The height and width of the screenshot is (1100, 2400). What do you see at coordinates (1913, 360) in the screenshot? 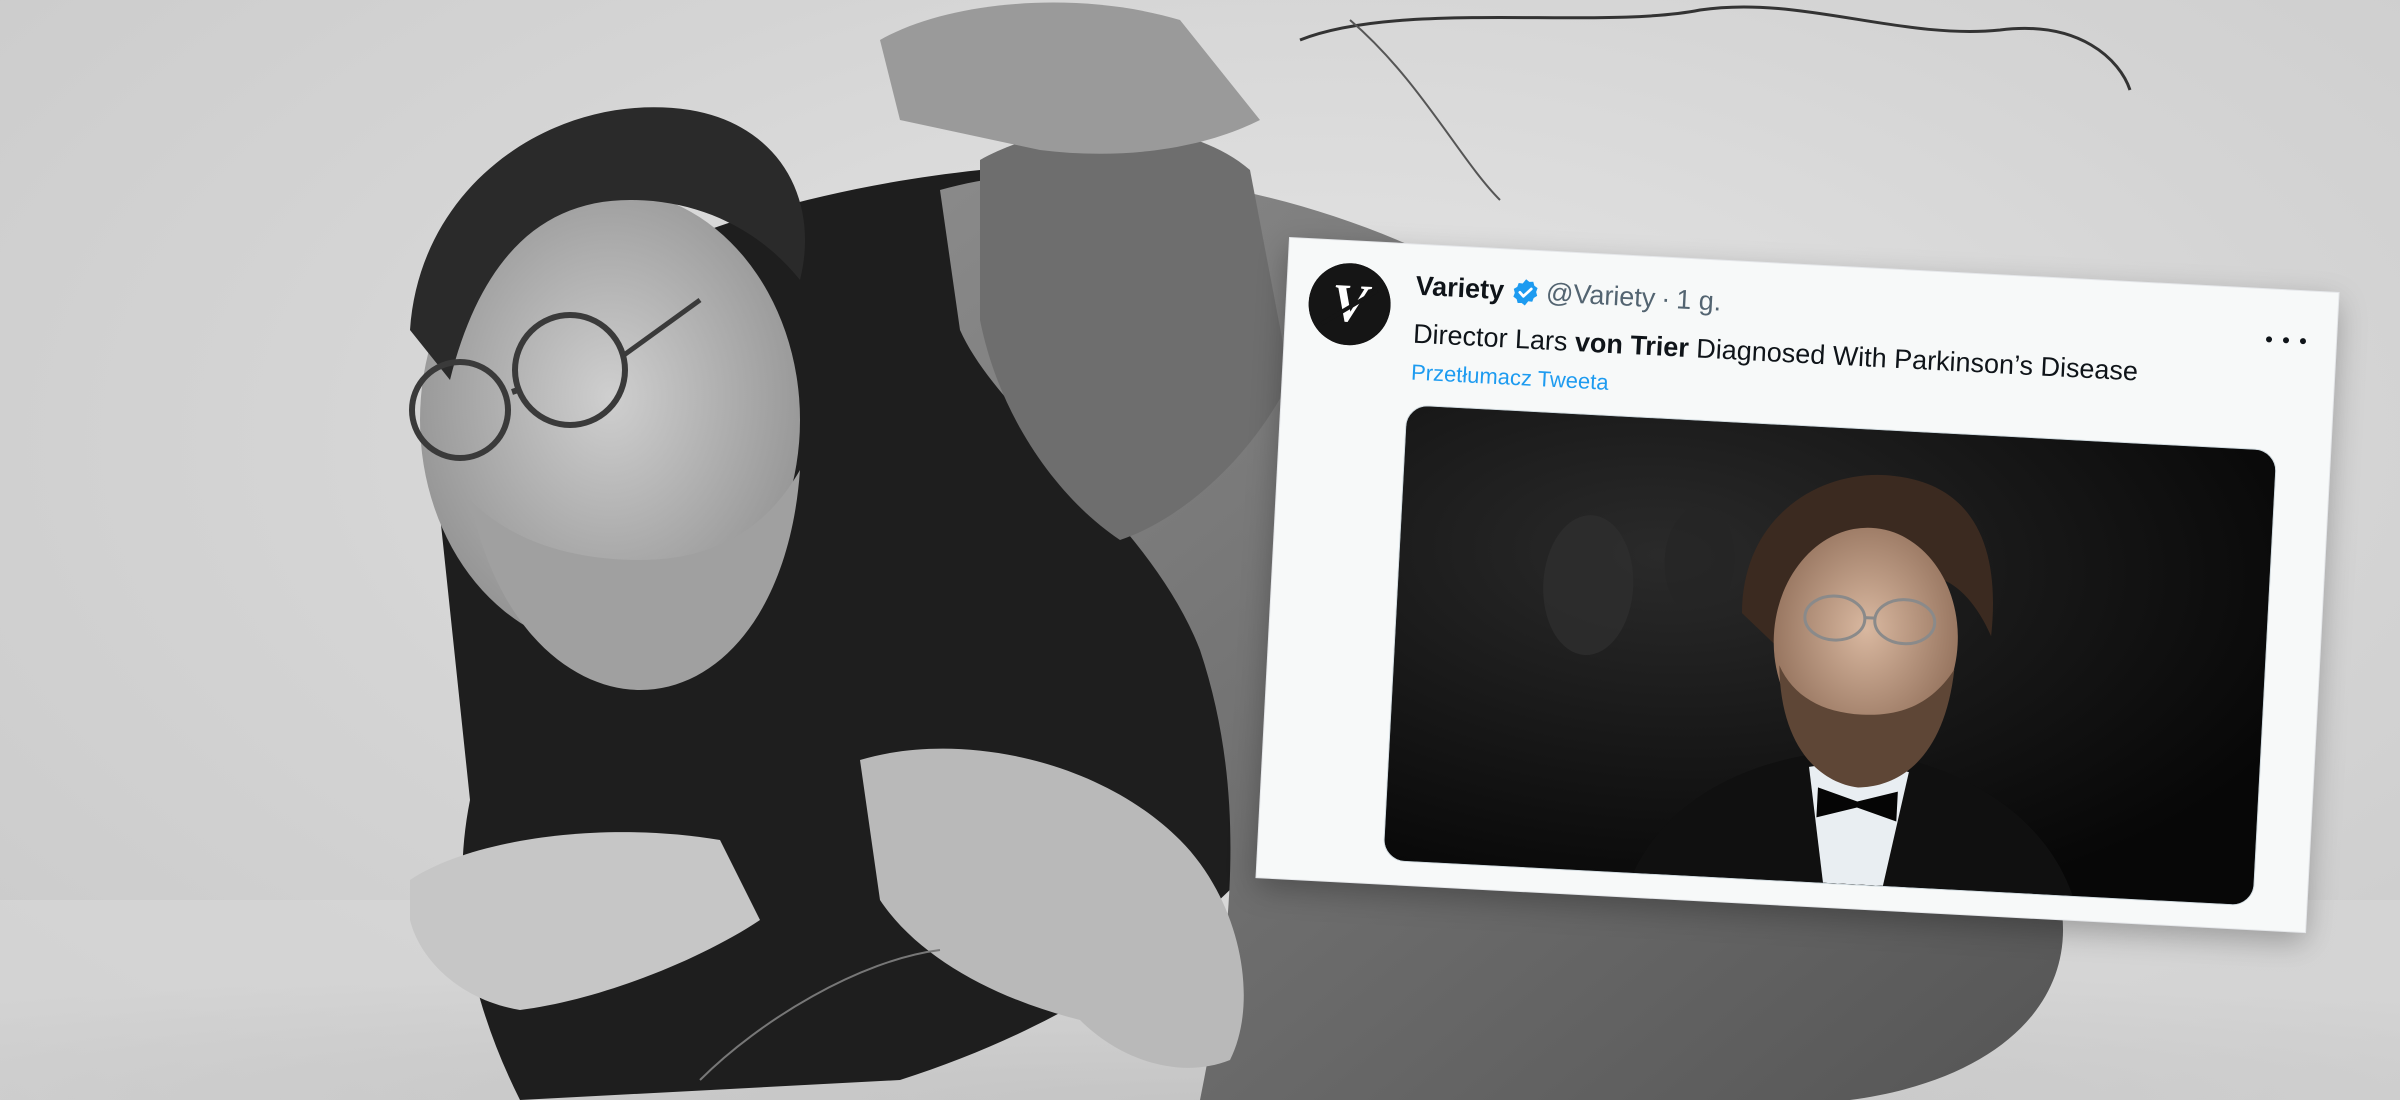
I see `tweet-text-after: Diagnosed With Parkinson’s Disease` at bounding box center [1913, 360].